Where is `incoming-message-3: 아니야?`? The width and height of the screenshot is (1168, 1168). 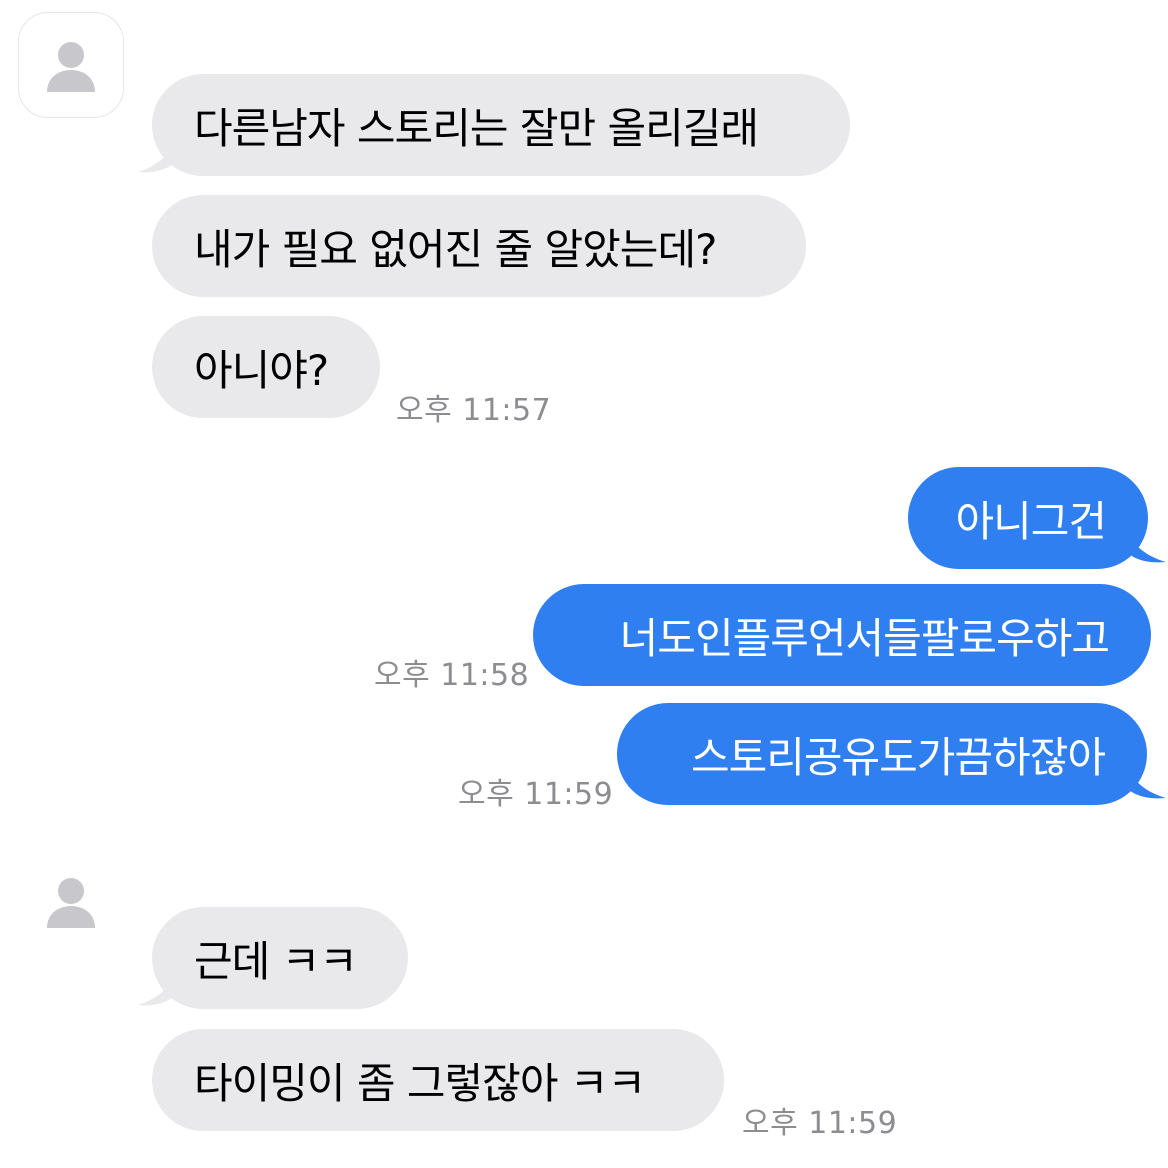
incoming-message-3: 아니야? is located at coordinates (266, 367).